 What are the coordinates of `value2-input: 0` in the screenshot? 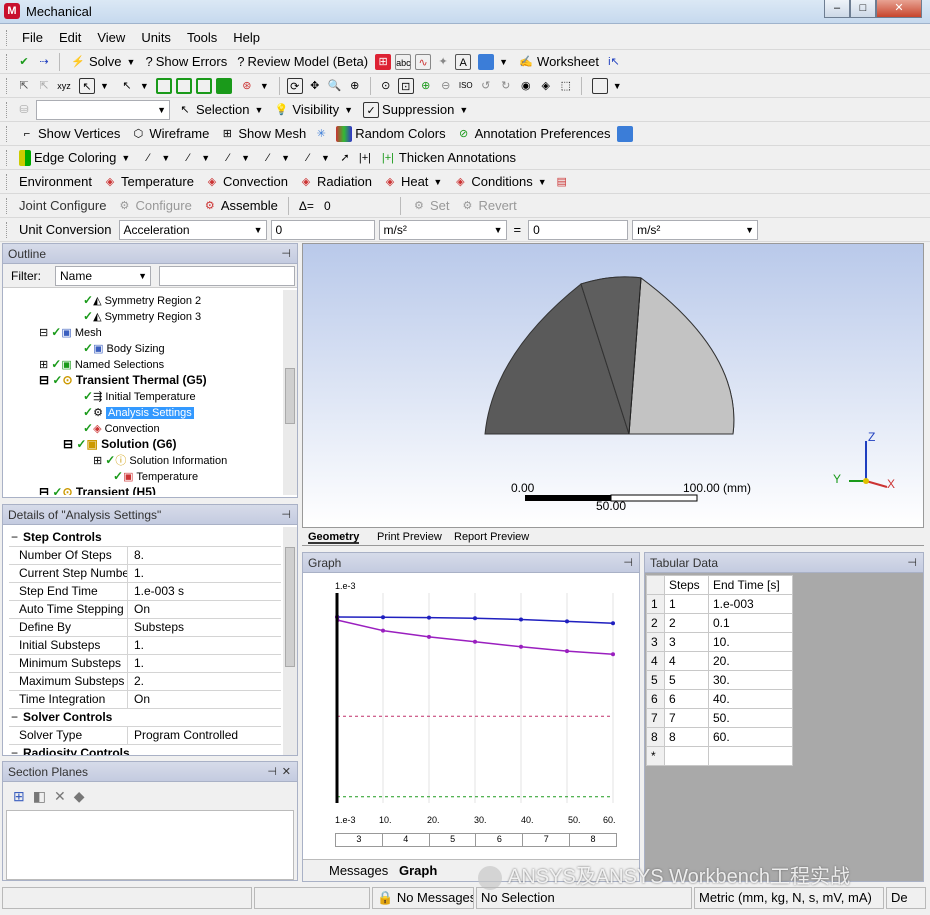 It's located at (578, 229).